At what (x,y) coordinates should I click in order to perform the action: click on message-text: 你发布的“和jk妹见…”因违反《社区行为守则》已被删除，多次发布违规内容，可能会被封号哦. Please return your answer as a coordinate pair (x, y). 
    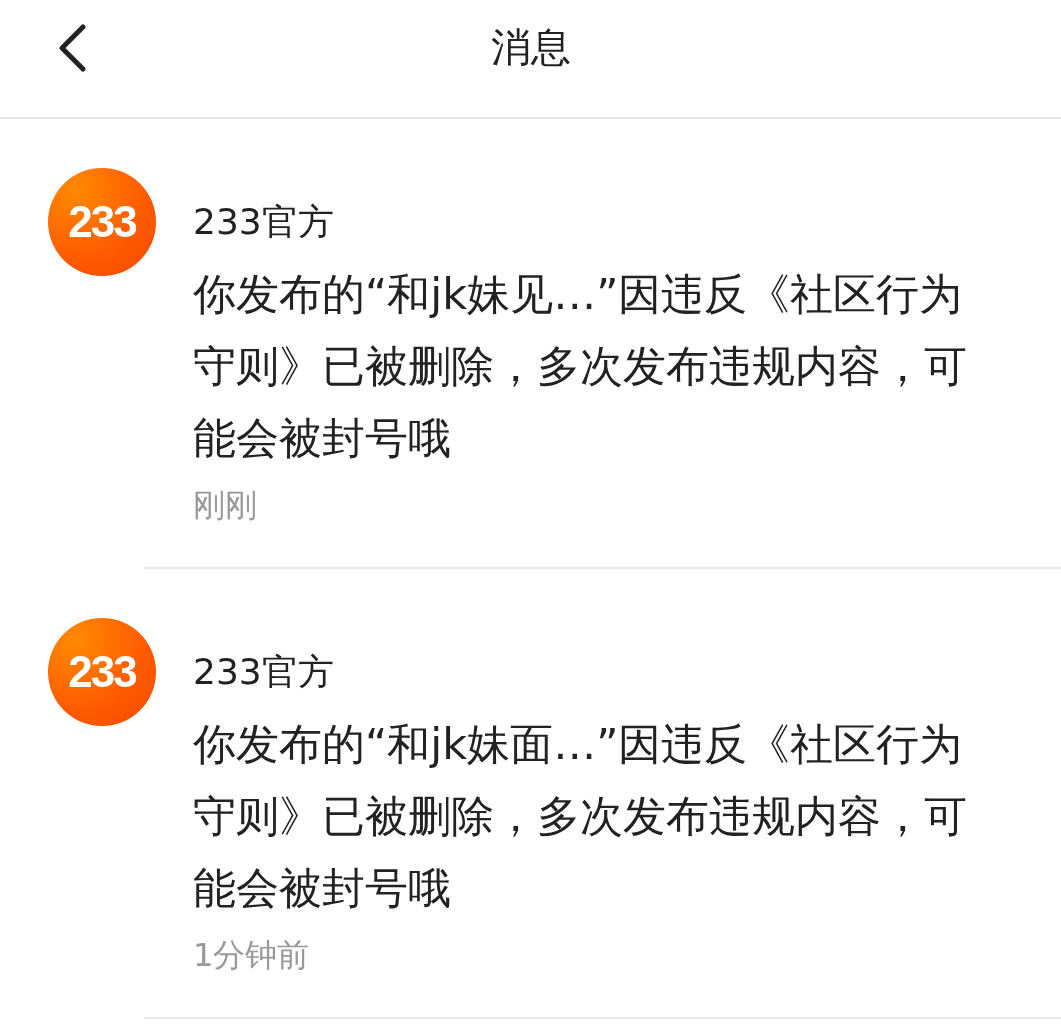
    Looking at the image, I should click on (580, 366).